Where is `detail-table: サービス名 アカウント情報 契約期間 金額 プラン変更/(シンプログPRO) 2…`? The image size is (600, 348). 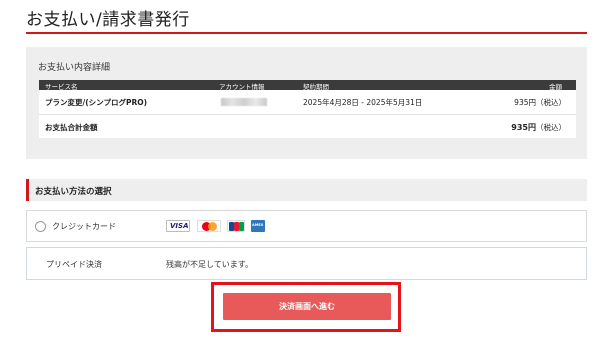 detail-table: サービス名 アカウント情報 契約期間 金額 プラン変更/(シンプログPRO) 2… is located at coordinates (307, 109).